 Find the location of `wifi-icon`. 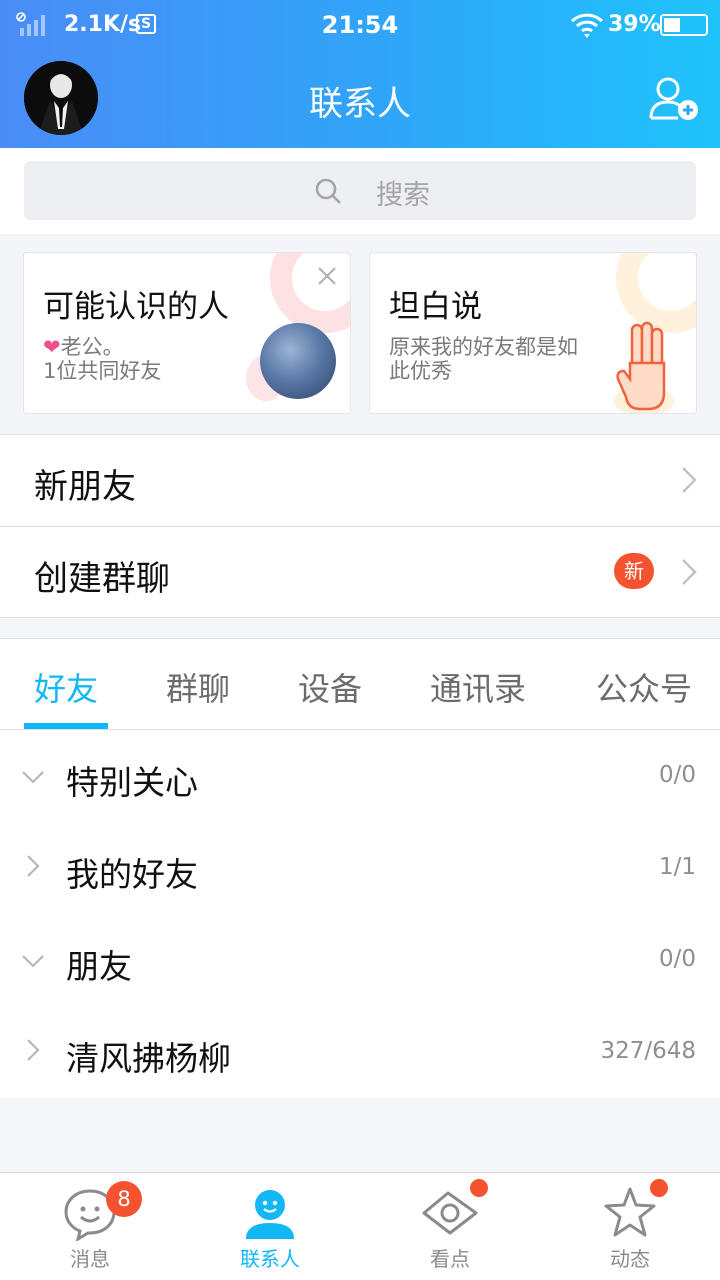

wifi-icon is located at coordinates (587, 25).